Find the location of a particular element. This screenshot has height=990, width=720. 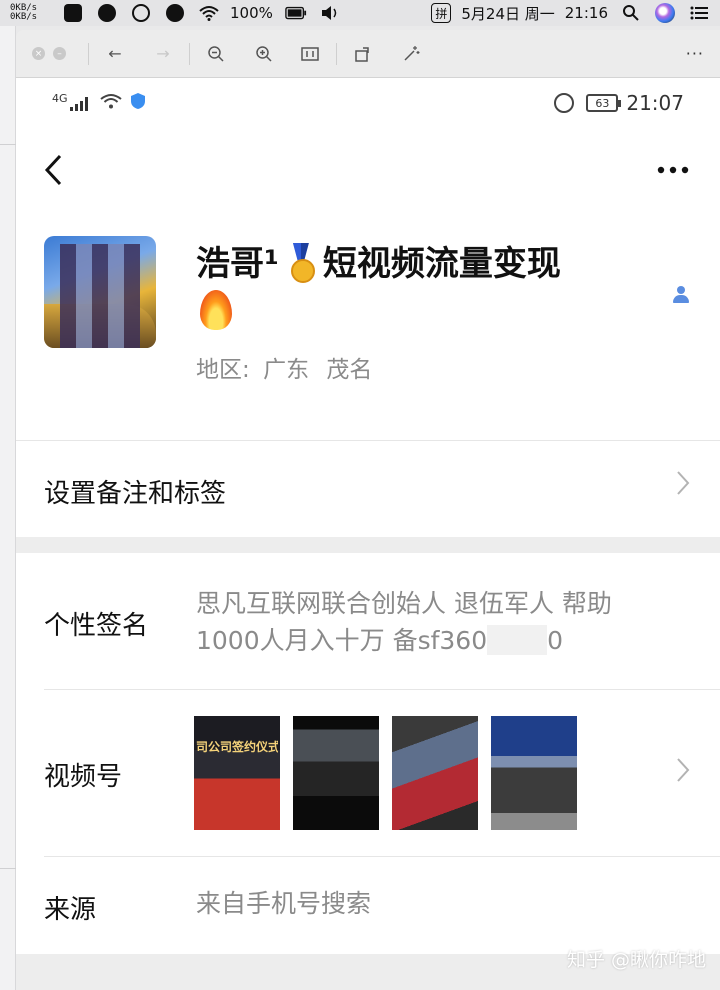

nav-bar is located at coordinates (368, 171).